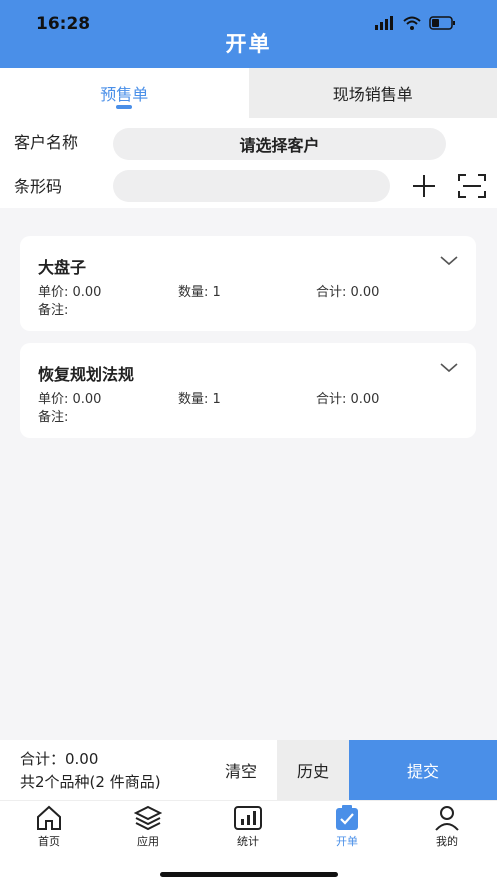 This screenshot has height=884, width=497. I want to click on order-type-tabs: 预售单 现场销售单, so click(248, 93).